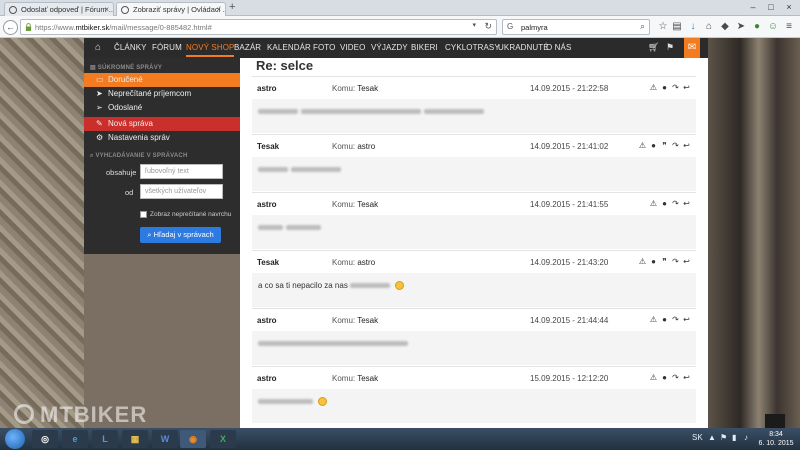 The height and width of the screenshot is (450, 800). What do you see at coordinates (162, 108) in the screenshot?
I see `sidebar-item-sent: ➢ Odoslané` at bounding box center [162, 108].